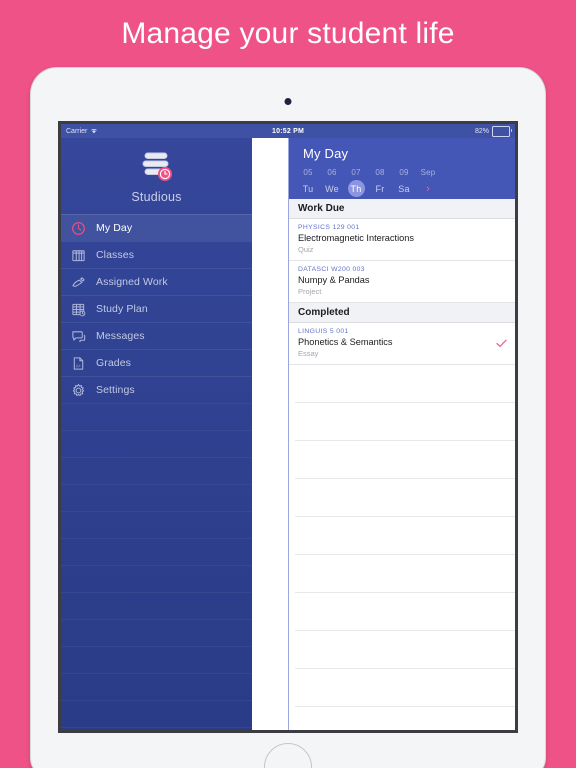 This screenshot has width=576, height=768. I want to click on battery-percent-label: 82%, so click(481, 131).